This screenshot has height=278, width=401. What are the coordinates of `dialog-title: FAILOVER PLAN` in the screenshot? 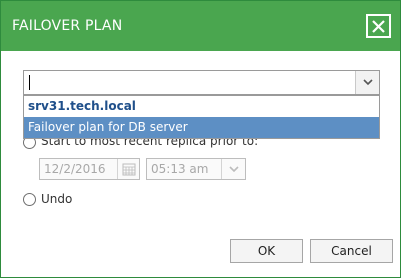 It's located at (67, 26).